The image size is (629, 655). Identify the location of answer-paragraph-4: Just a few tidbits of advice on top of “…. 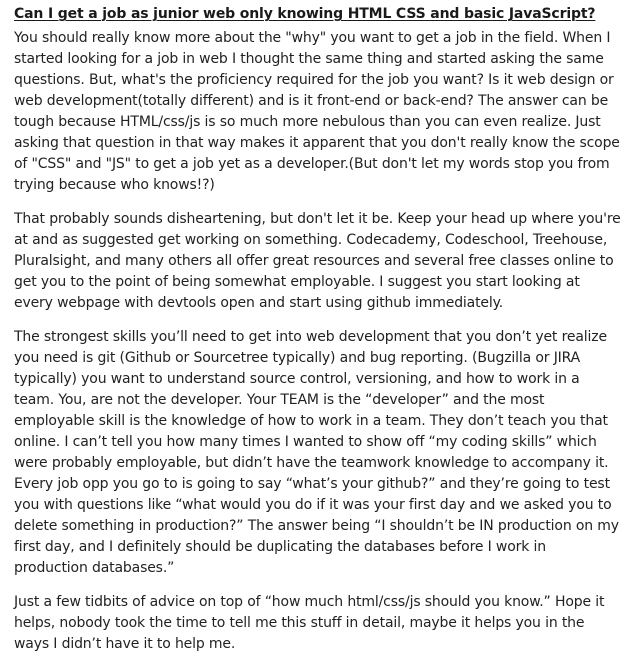
(309, 623).